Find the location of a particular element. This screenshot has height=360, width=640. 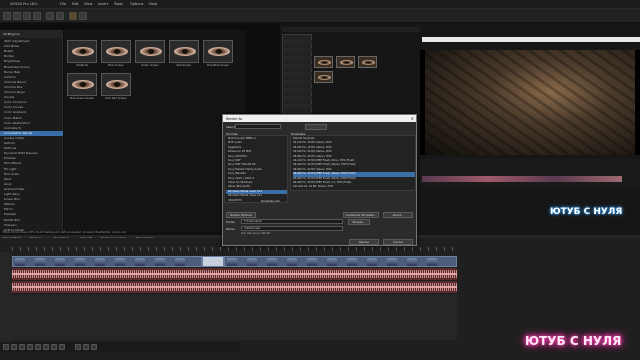

folder-label: Folder: is located at coordinates (231, 222).